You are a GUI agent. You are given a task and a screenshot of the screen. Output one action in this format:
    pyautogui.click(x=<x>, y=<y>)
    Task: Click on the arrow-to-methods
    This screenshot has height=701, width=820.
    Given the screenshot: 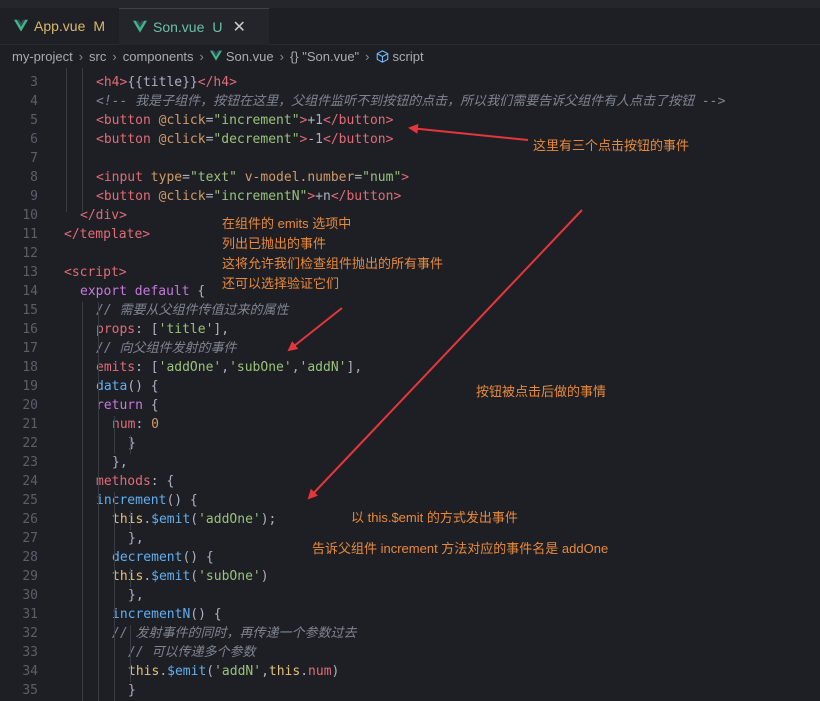 What is the action you would take?
    pyautogui.click(x=445, y=354)
    